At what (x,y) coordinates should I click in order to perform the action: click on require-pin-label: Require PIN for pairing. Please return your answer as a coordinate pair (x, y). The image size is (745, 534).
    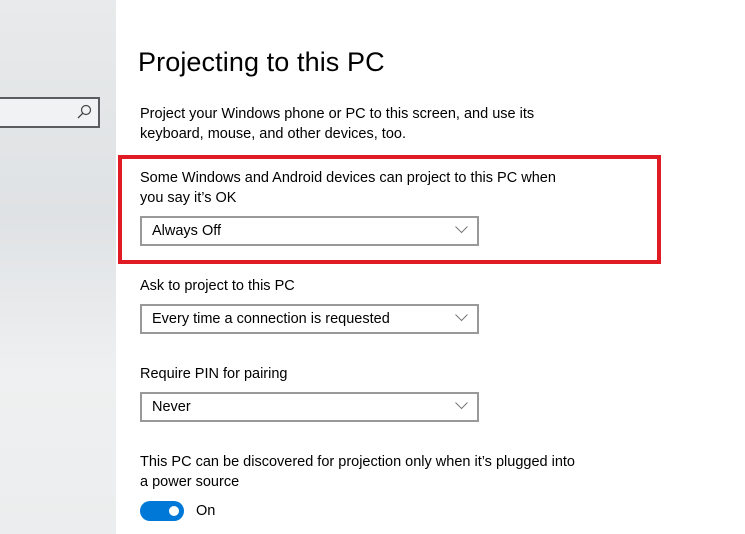
    Looking at the image, I should click on (214, 374).